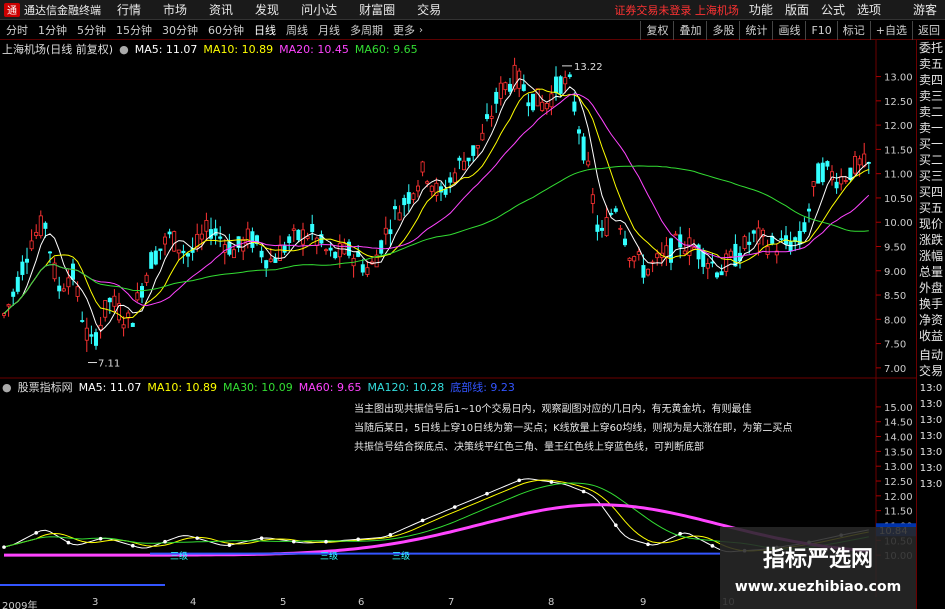 This screenshot has height=609, width=945. Describe the element at coordinates (180, 30) in the screenshot. I see `period-30min: 30分钟` at that location.